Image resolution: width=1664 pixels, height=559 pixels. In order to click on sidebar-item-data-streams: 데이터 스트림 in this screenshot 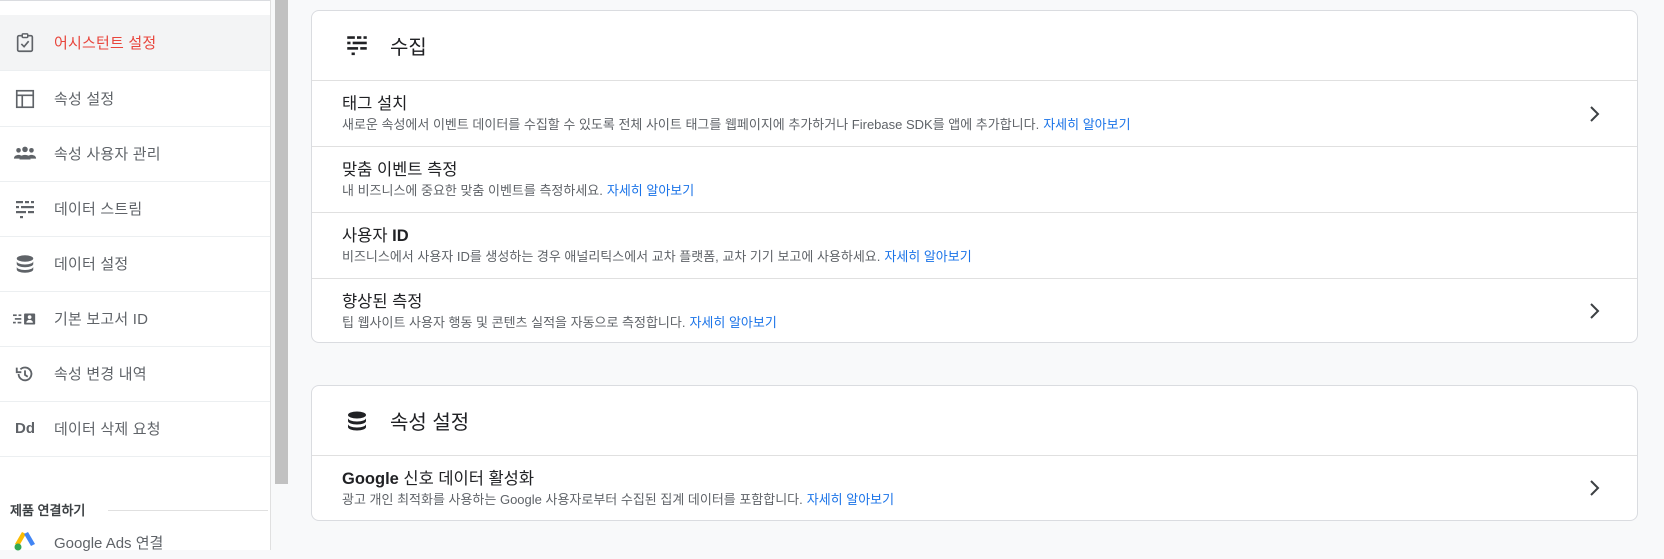, I will do `click(135, 209)`.